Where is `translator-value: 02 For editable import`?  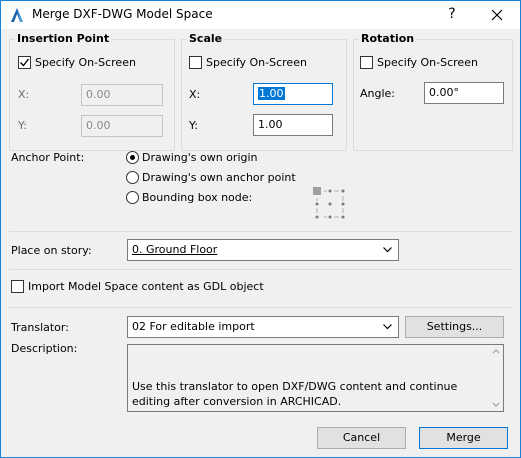
translator-value: 02 For editable import is located at coordinates (193, 326).